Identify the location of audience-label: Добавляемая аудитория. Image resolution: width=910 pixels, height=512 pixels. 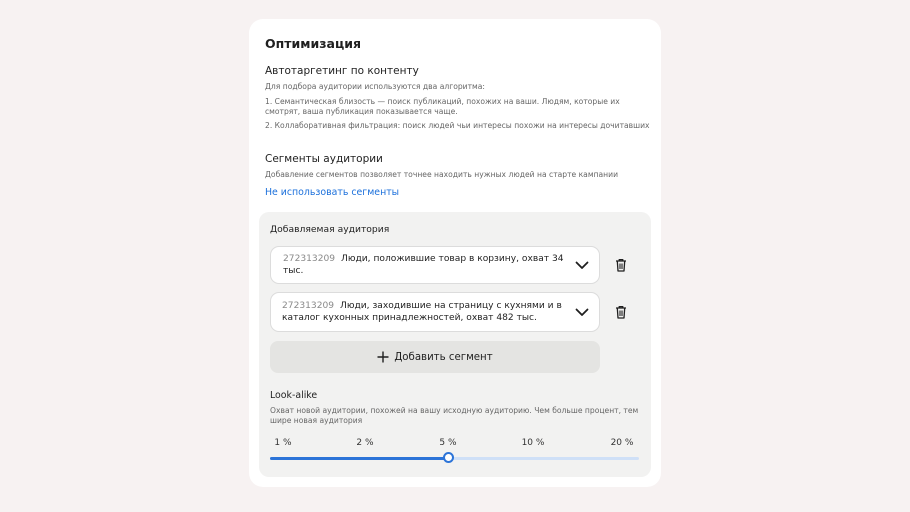
(330, 229).